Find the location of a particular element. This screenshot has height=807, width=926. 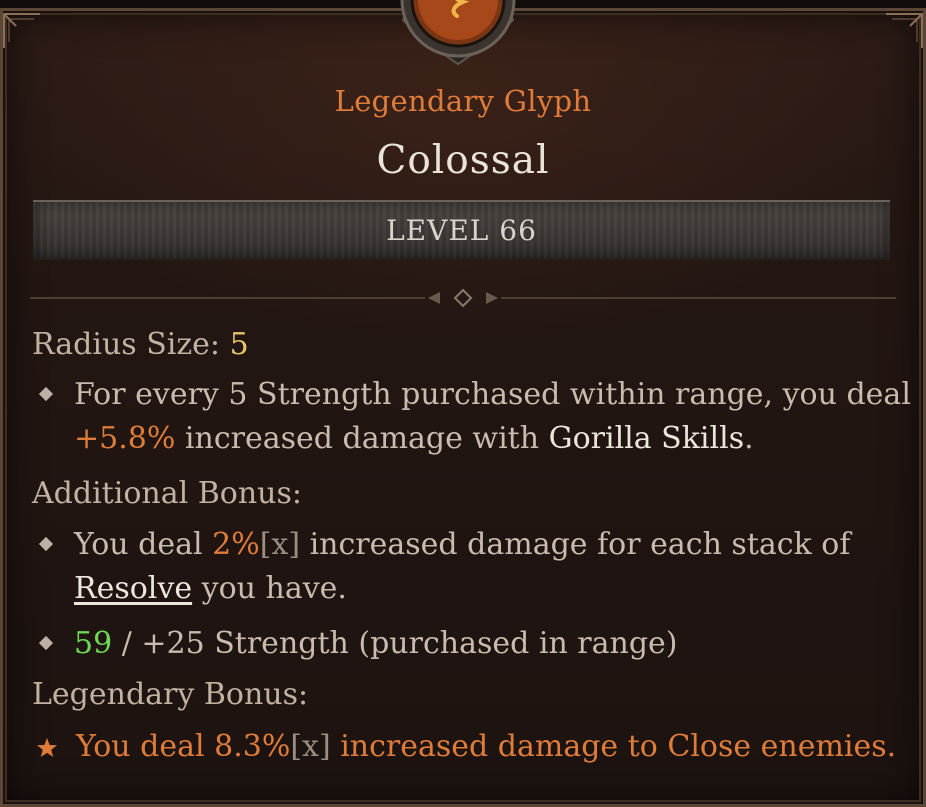

gorilla-skills-keyword: Gorilla Skills is located at coordinates (646, 438).